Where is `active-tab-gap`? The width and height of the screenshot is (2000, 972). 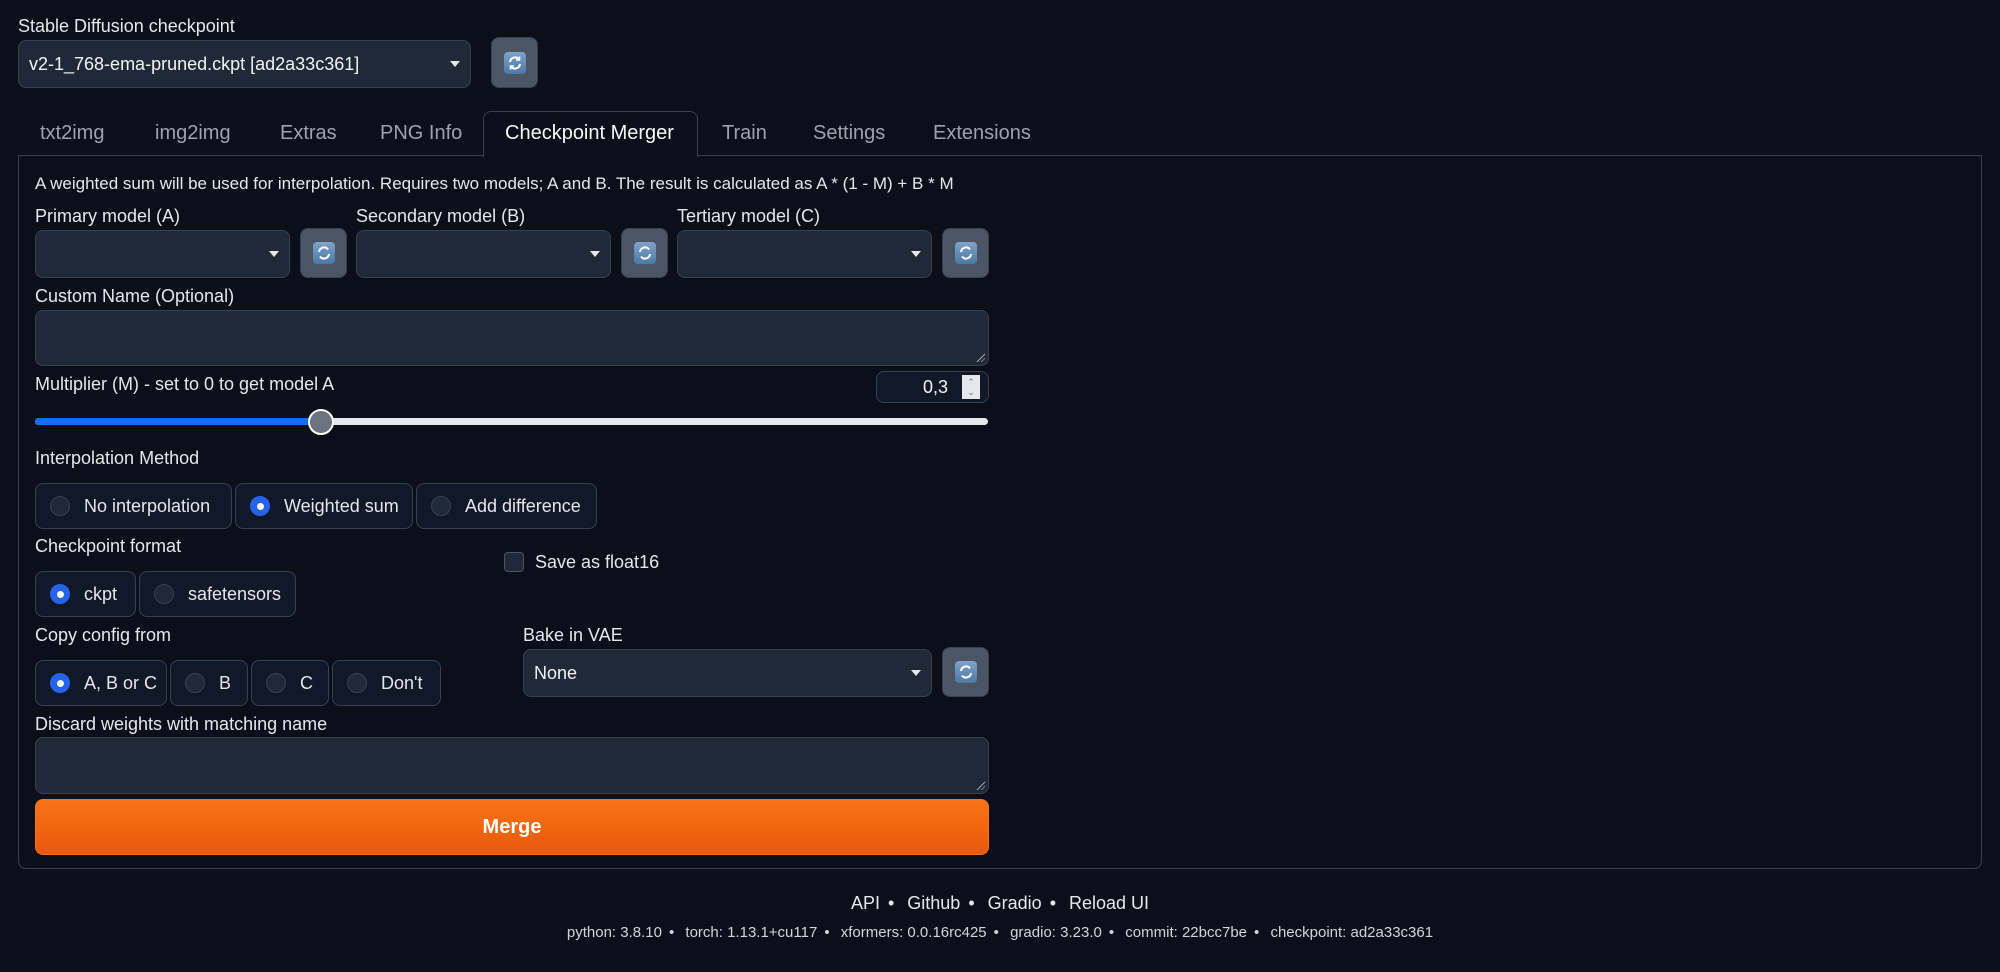
active-tab-gap is located at coordinates (590, 155).